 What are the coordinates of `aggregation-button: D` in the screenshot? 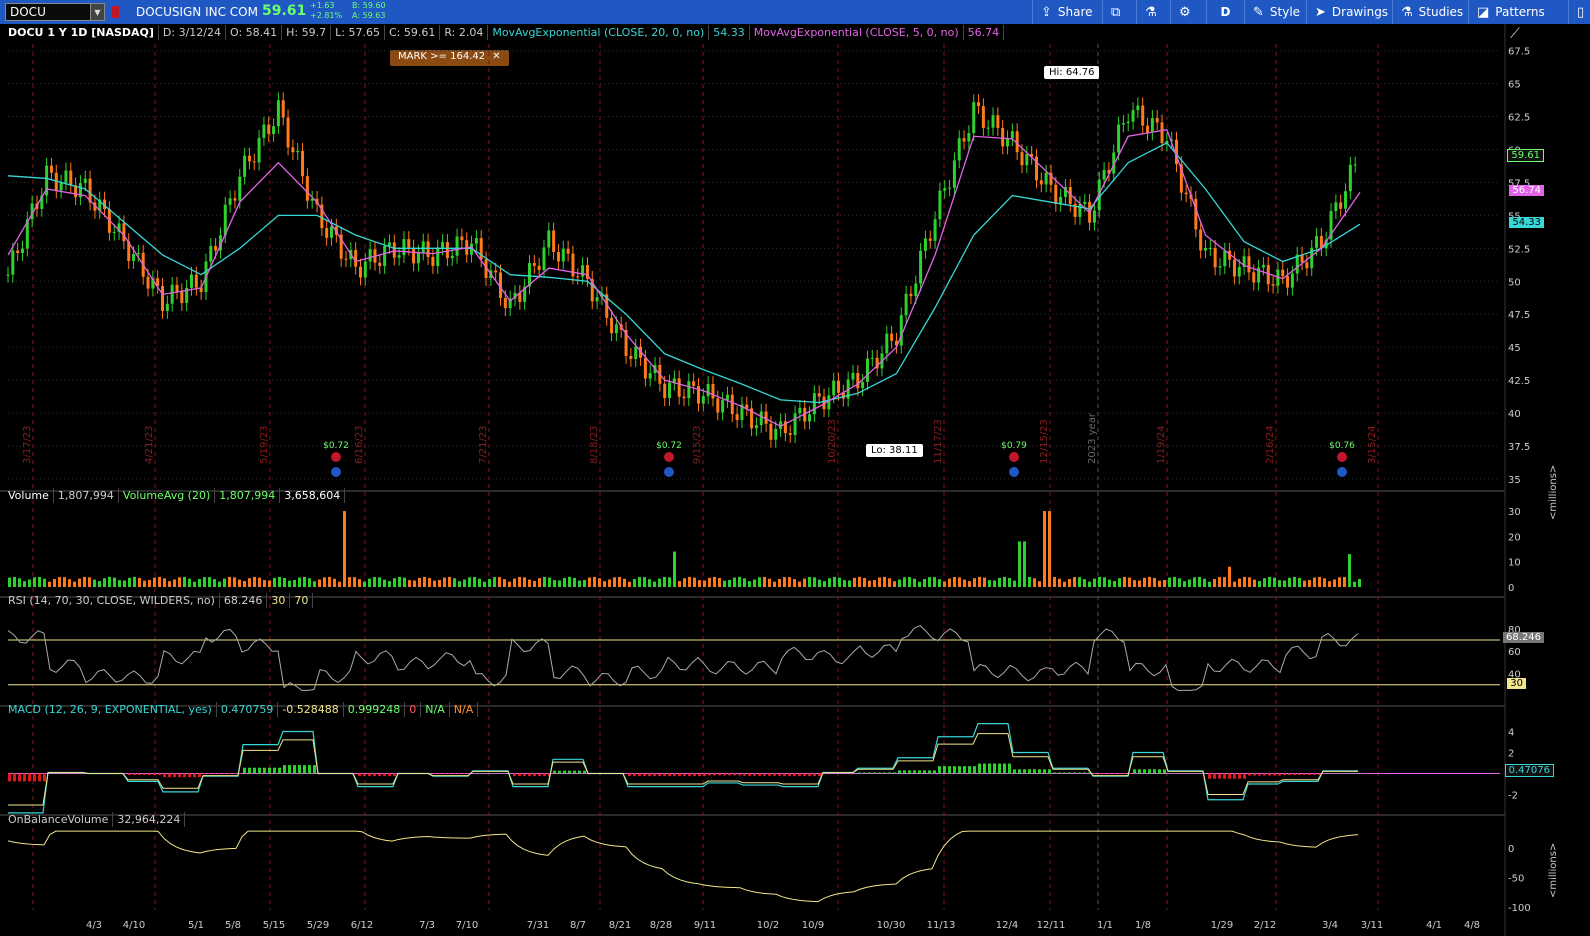 It's located at (1225, 12).